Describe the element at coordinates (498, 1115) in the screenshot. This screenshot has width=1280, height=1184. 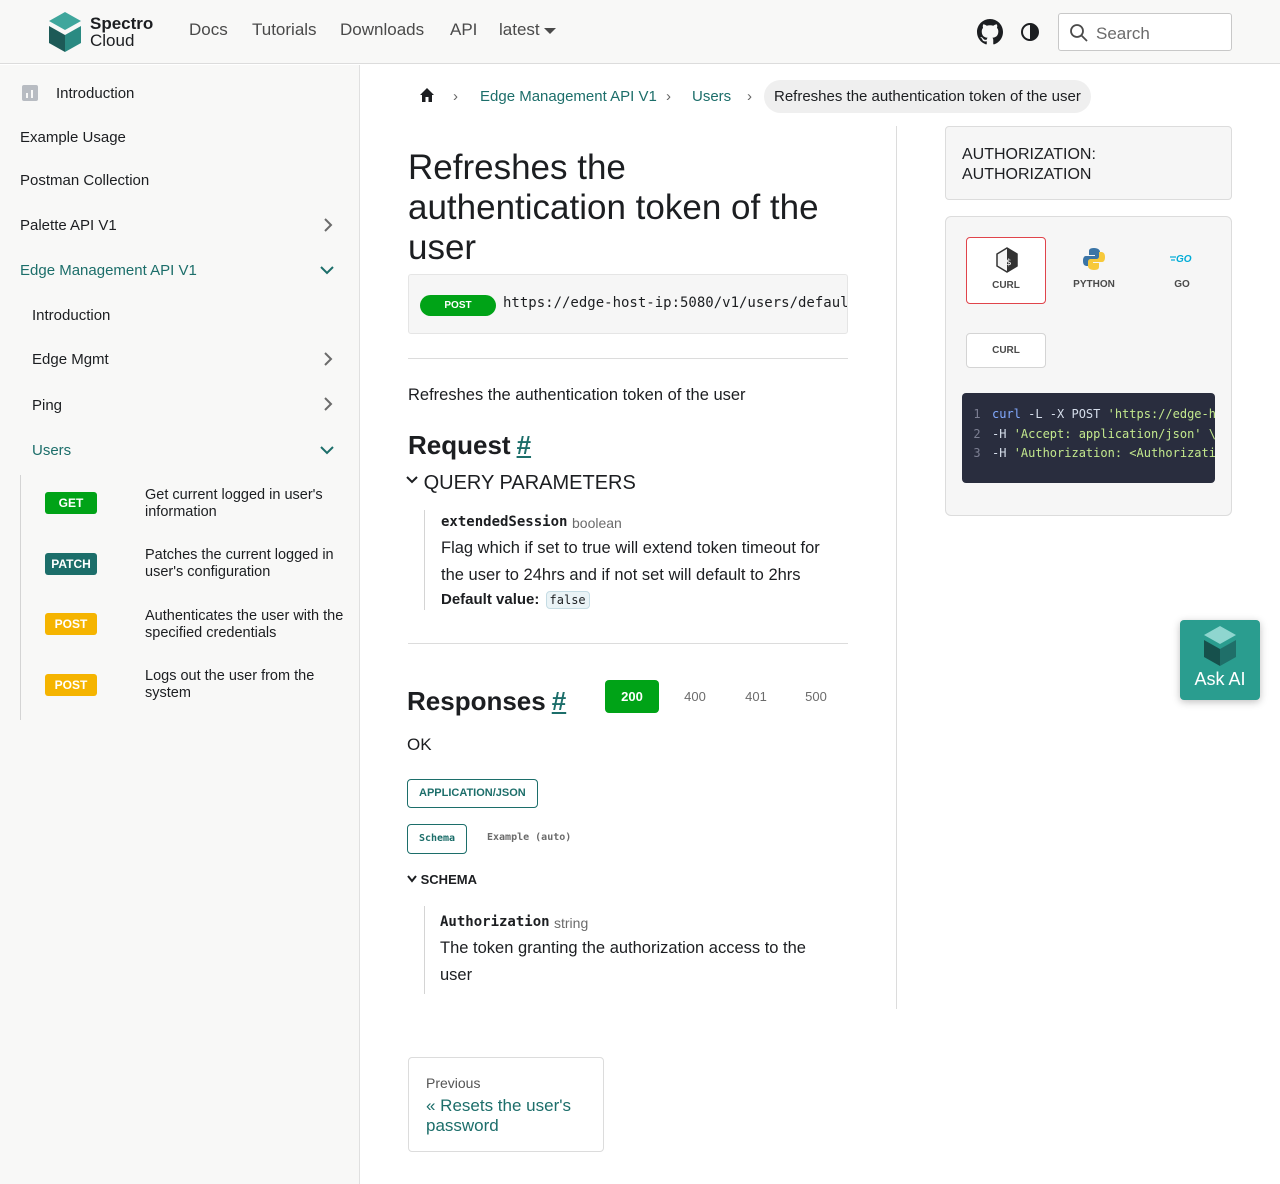
I see `pagination-link: « Resets the user's password` at that location.